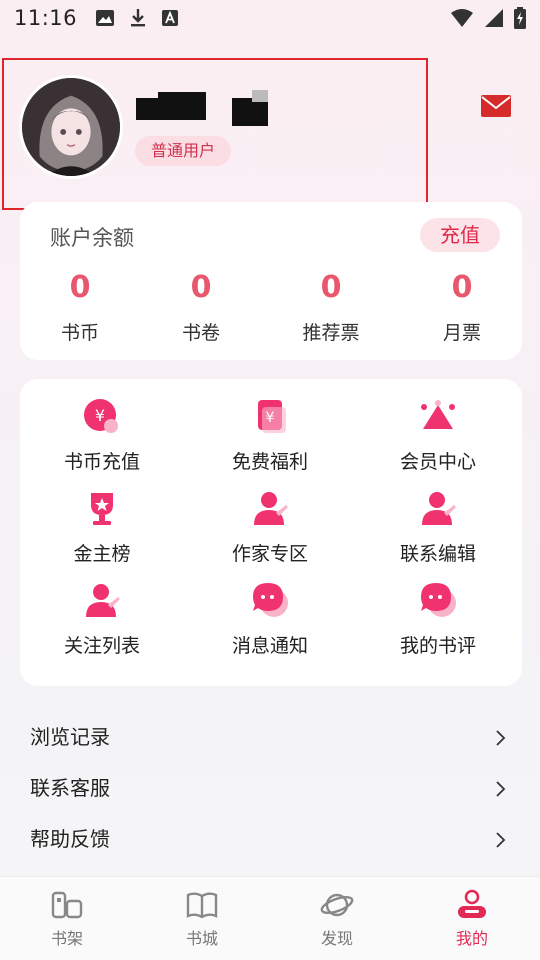 The width and height of the screenshot is (540, 960). I want to click on balance-title: 账户余额, so click(92, 238).